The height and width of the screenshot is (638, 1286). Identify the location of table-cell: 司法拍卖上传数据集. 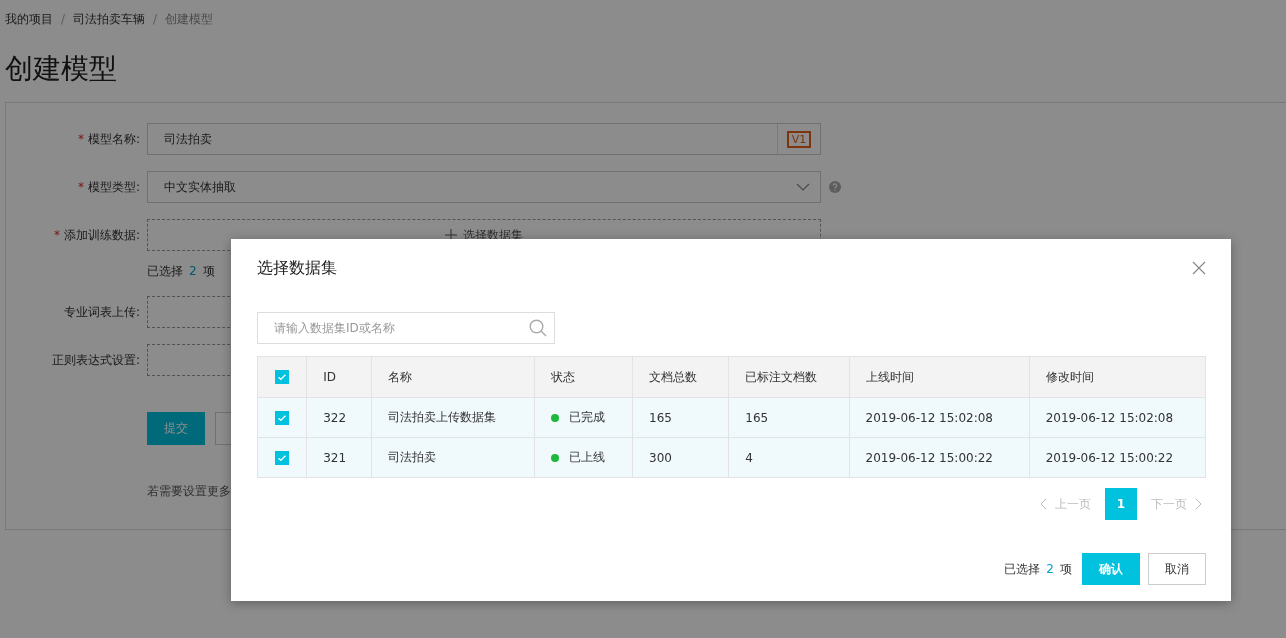
(453, 417).